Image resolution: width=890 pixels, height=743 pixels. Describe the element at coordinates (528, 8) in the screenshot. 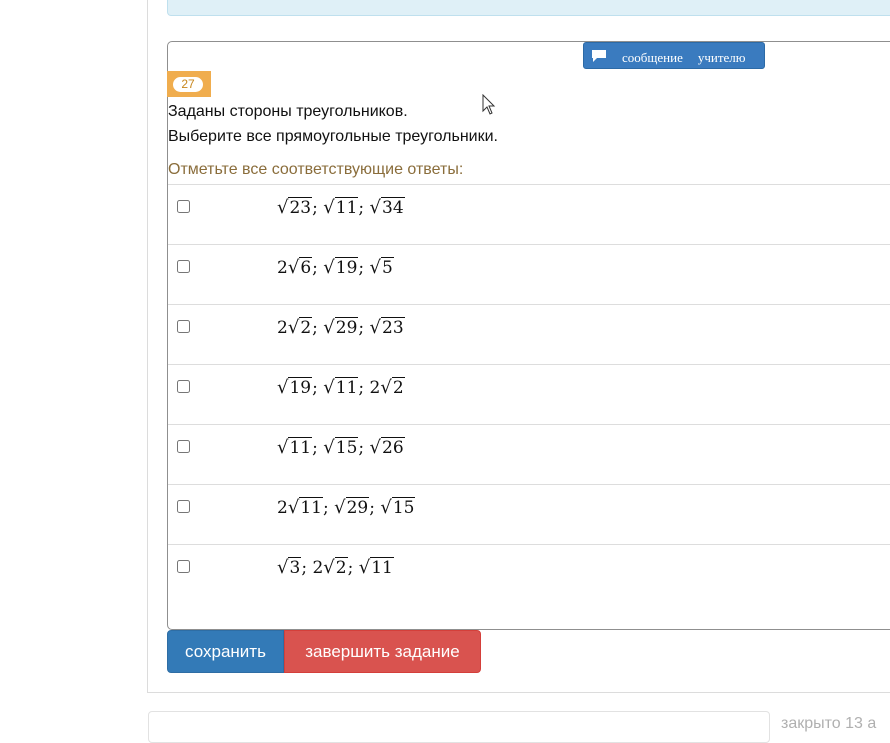

I see `info-banner` at that location.